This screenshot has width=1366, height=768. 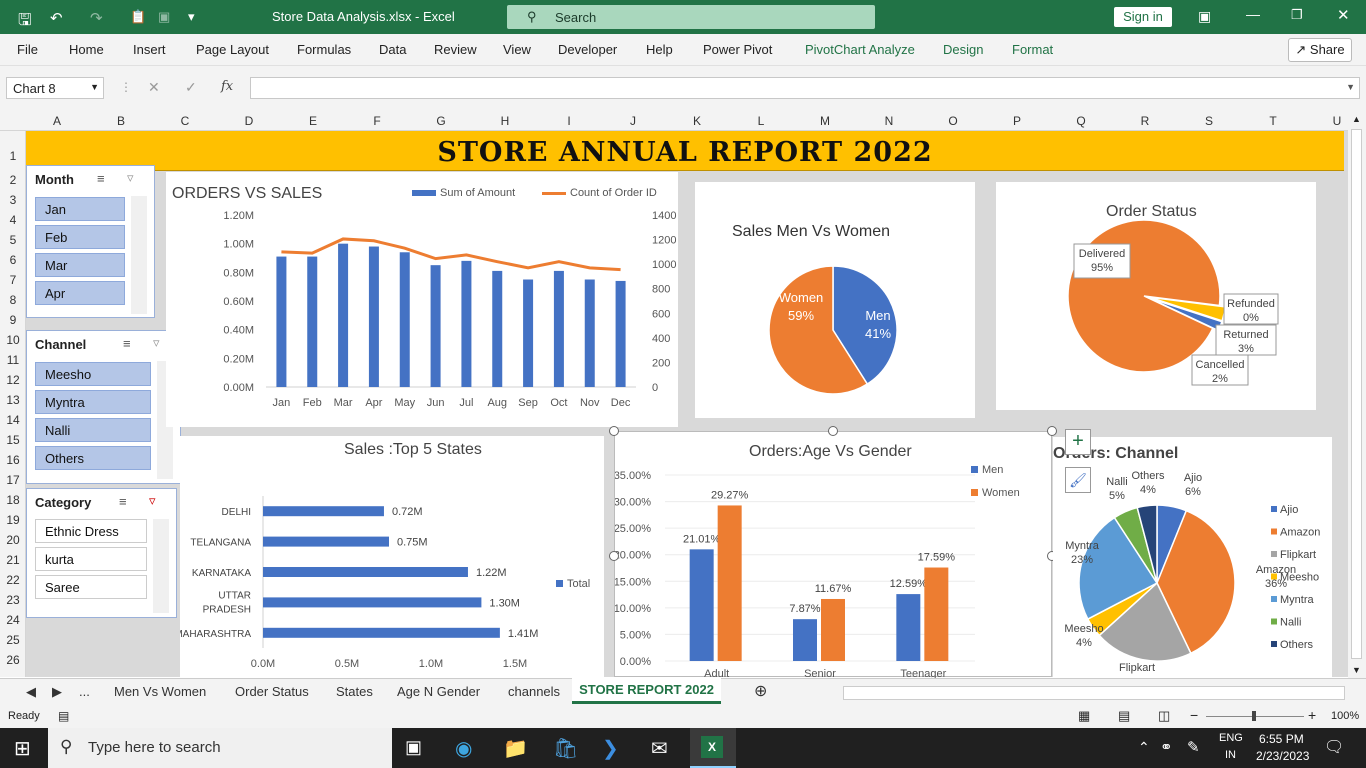 What do you see at coordinates (1343, 15) in the screenshot?
I see `close-icon: ✕` at bounding box center [1343, 15].